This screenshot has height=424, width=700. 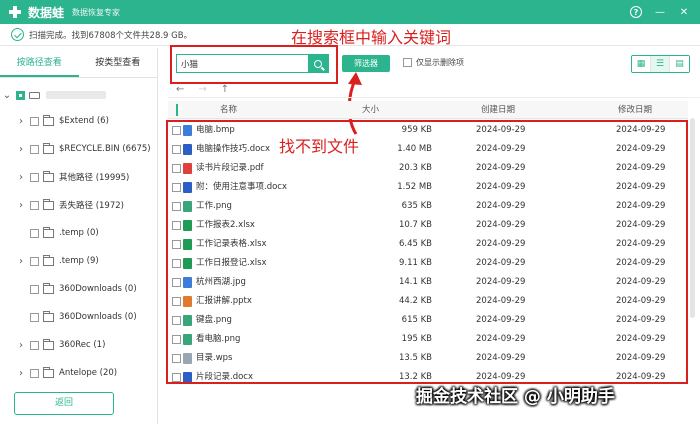 What do you see at coordinates (96, 12) in the screenshot?
I see `app-subtitle: 数据恢复专家` at bounding box center [96, 12].